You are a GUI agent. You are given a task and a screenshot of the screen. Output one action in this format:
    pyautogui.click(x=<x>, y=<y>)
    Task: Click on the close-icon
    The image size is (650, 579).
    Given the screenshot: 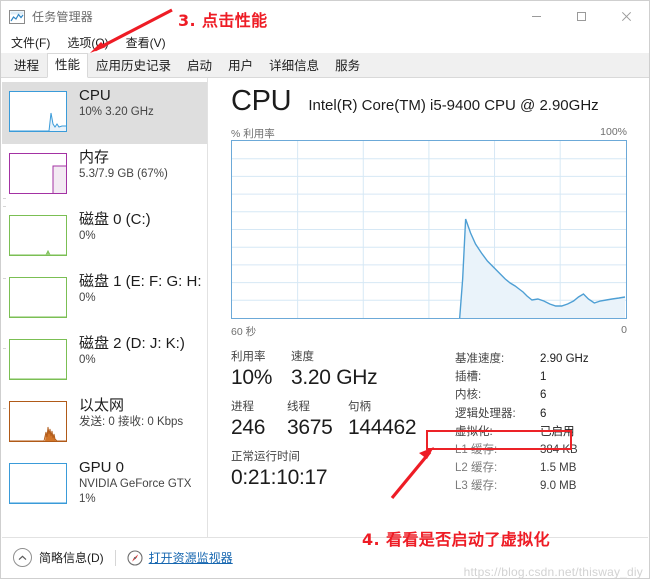 What is the action you would take?
    pyautogui.click(x=626, y=16)
    